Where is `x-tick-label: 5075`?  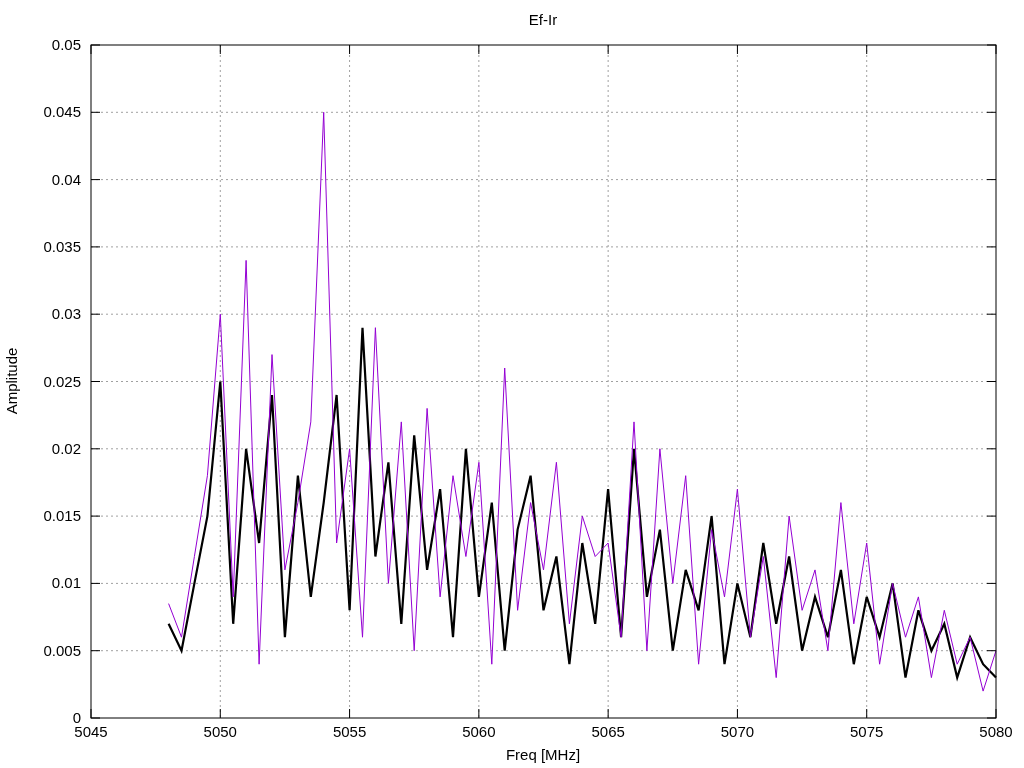 x-tick-label: 5075 is located at coordinates (867, 731).